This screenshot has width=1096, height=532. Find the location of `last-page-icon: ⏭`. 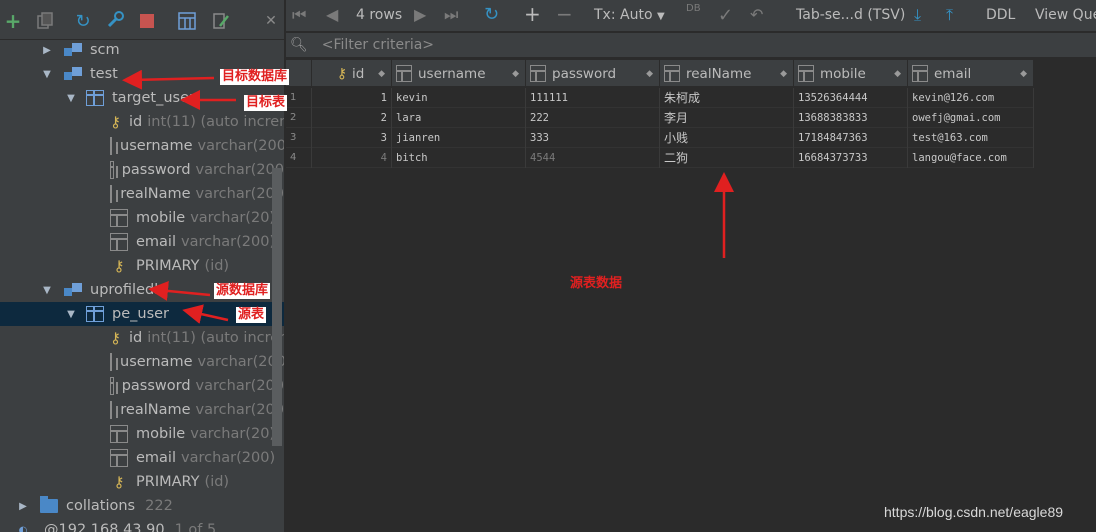

last-page-icon: ⏭ is located at coordinates (451, 15).